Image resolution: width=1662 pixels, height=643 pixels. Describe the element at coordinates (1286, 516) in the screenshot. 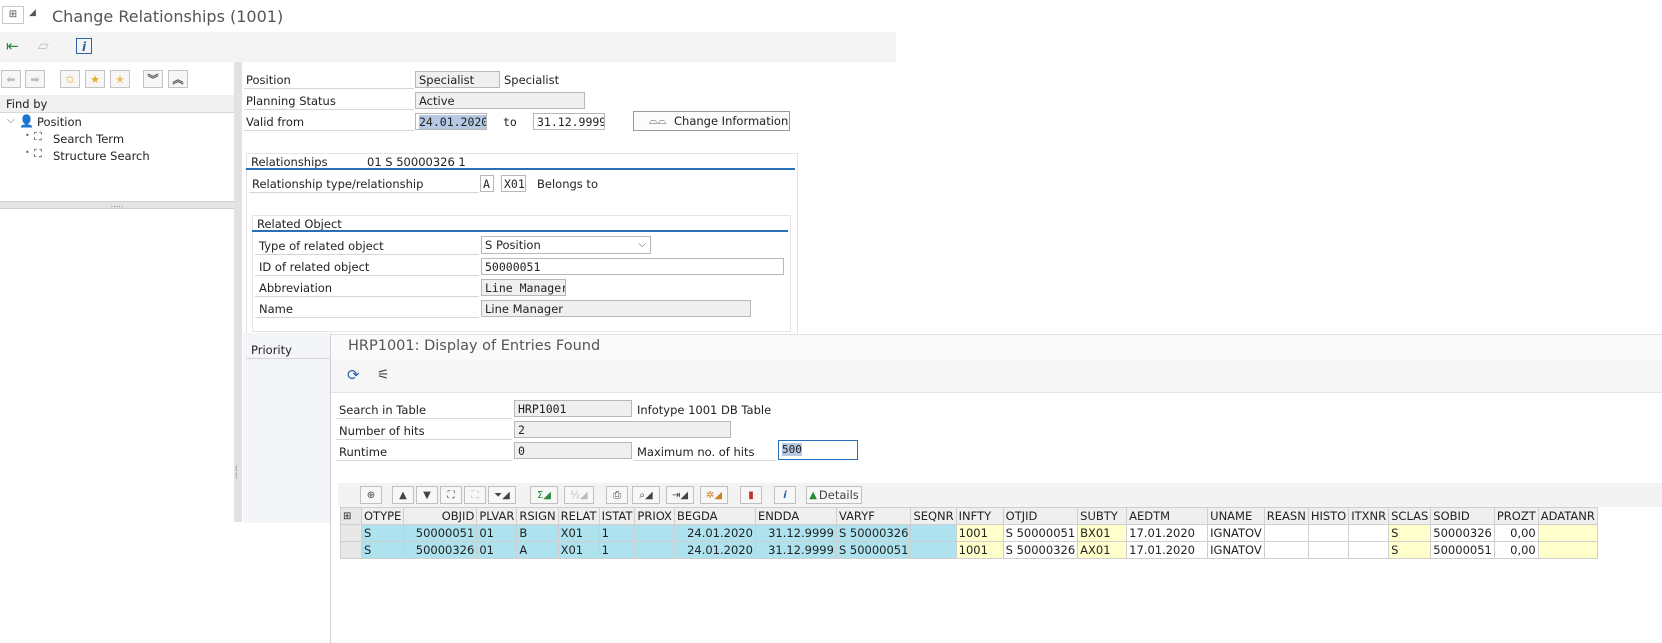

I see `column-header-reasn: REASN` at that location.